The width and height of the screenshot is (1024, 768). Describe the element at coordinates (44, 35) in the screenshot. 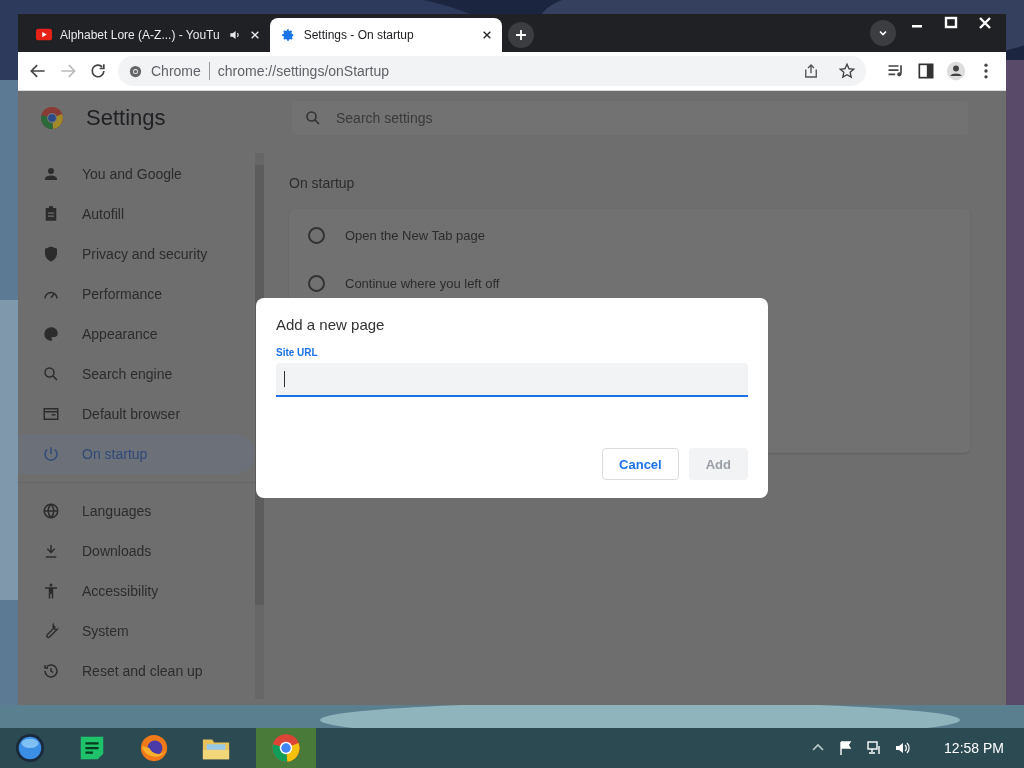

I see `play-logo-icon` at that location.